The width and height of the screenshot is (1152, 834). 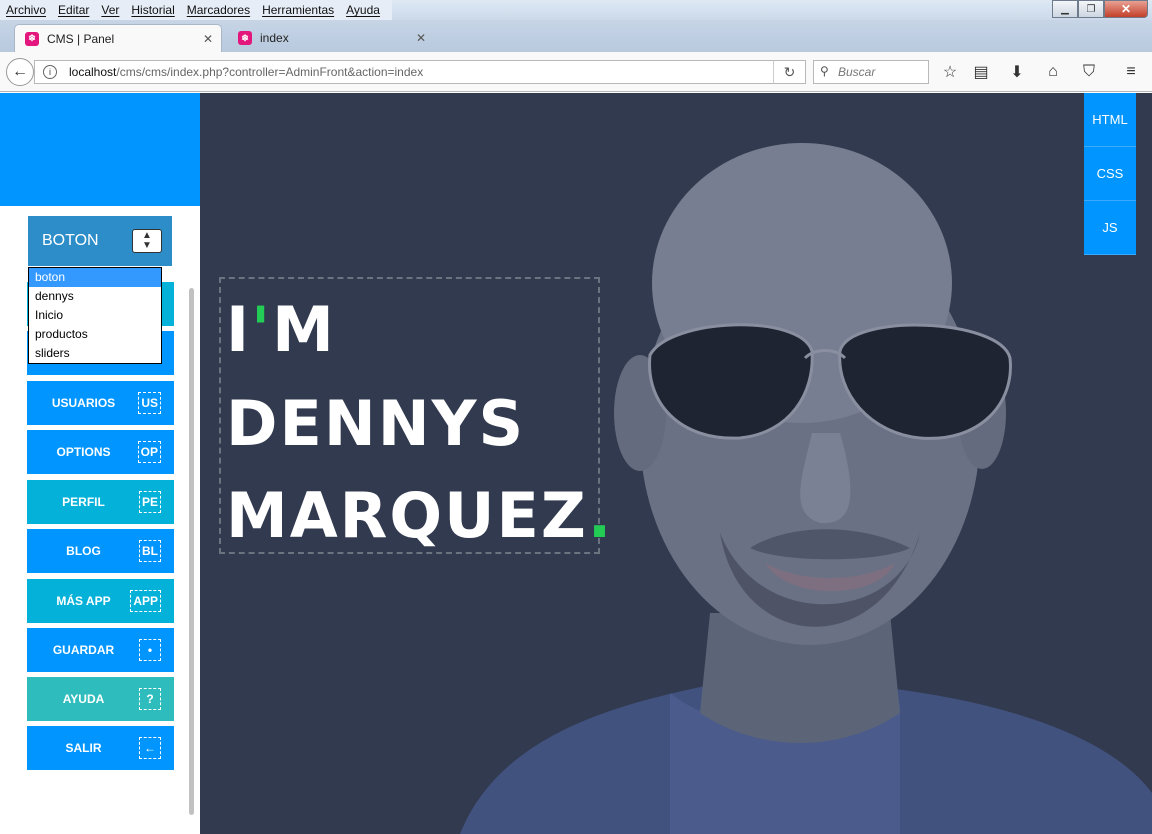 What do you see at coordinates (1110, 228) in the screenshot?
I see `js-button: JS` at bounding box center [1110, 228].